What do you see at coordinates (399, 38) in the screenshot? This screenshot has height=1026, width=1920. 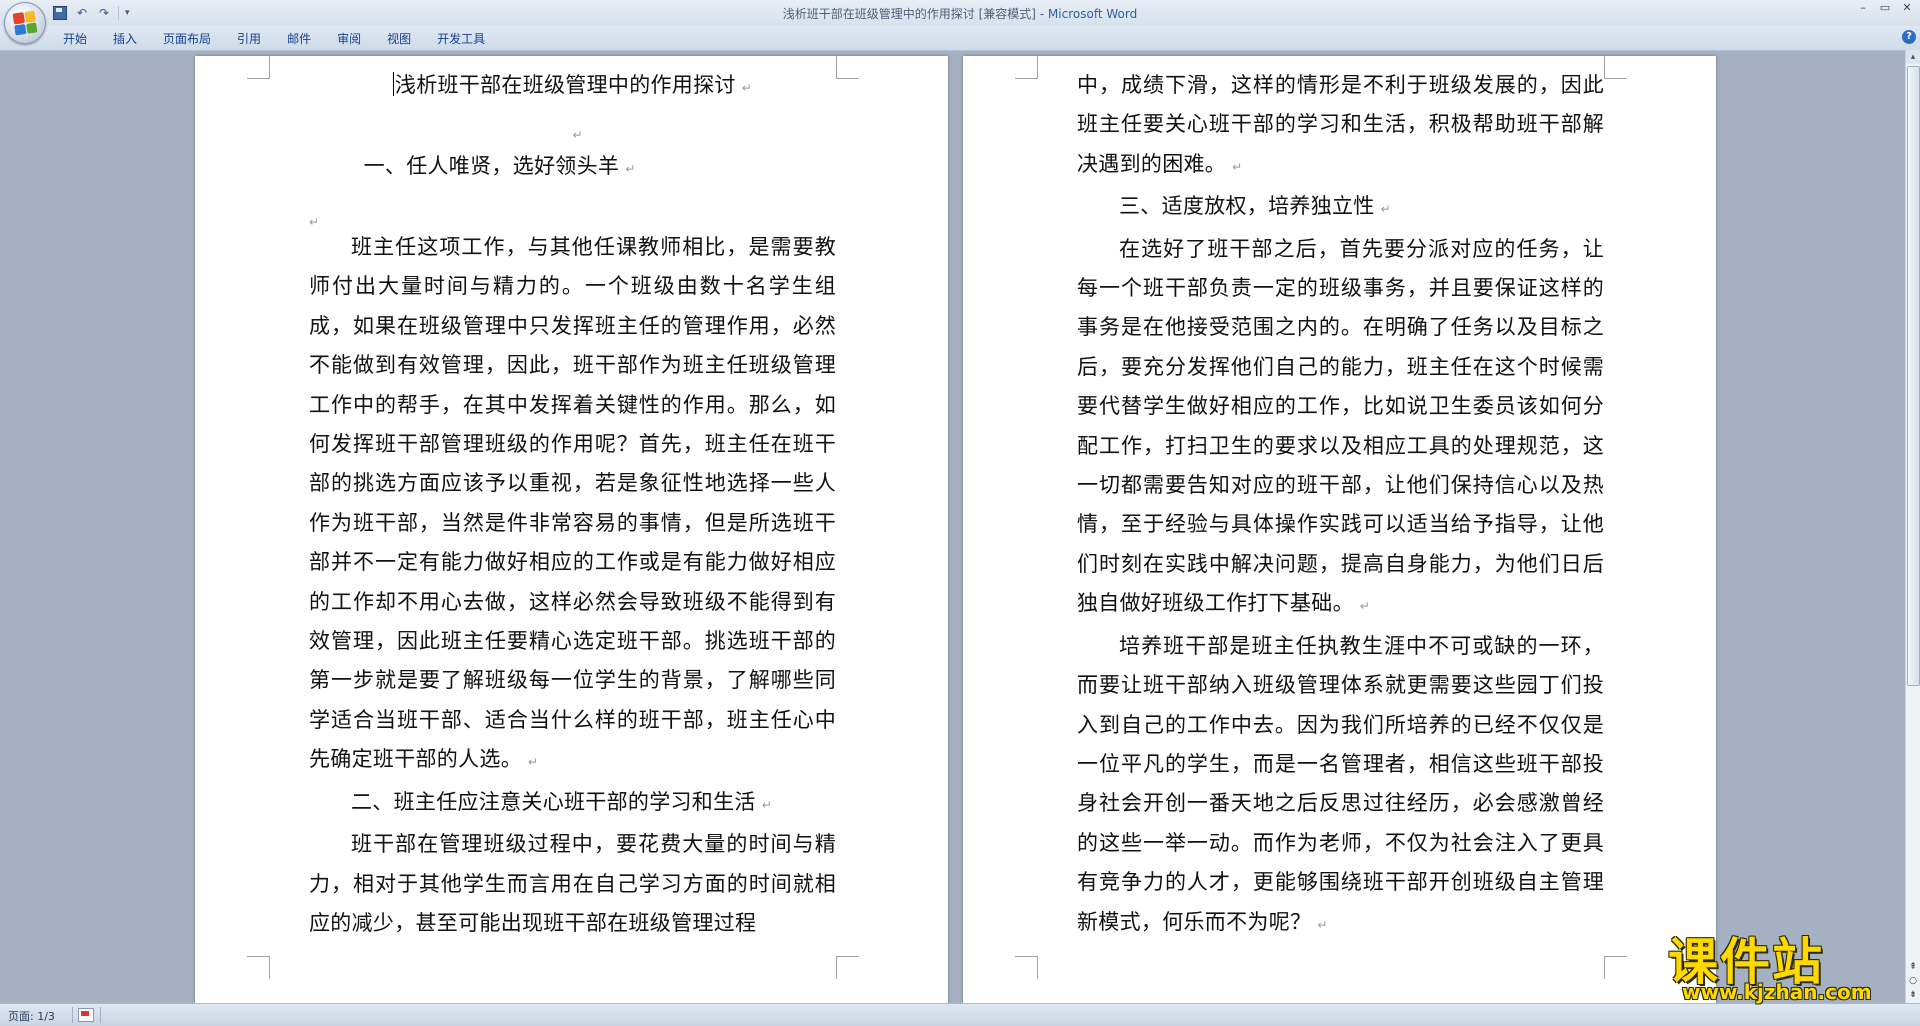 I see `tab-view: 视图` at bounding box center [399, 38].